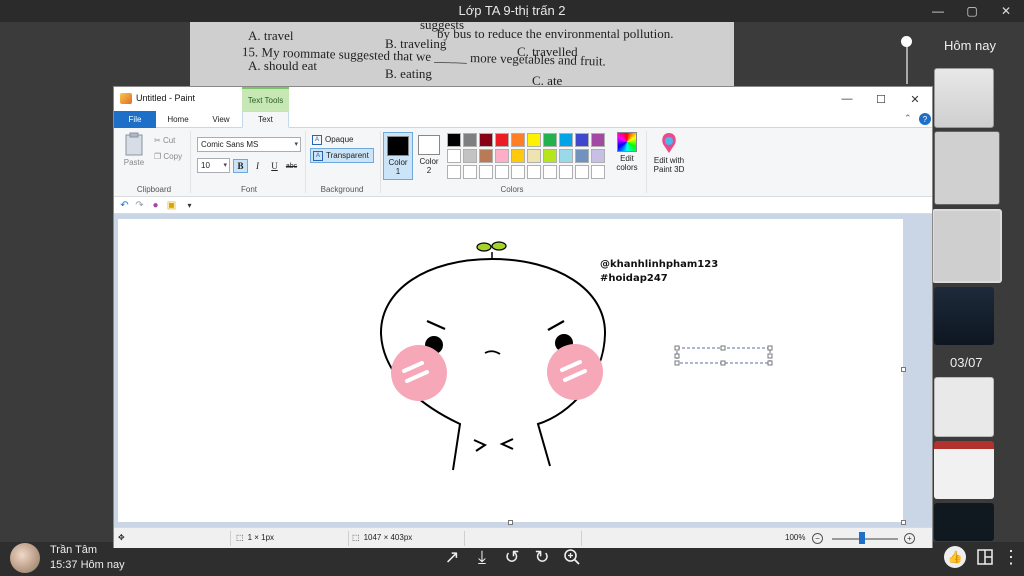 The height and width of the screenshot is (576, 1024). I want to click on edit-with-paint3d-button: Edit with Paint 3D, so click(669, 153).